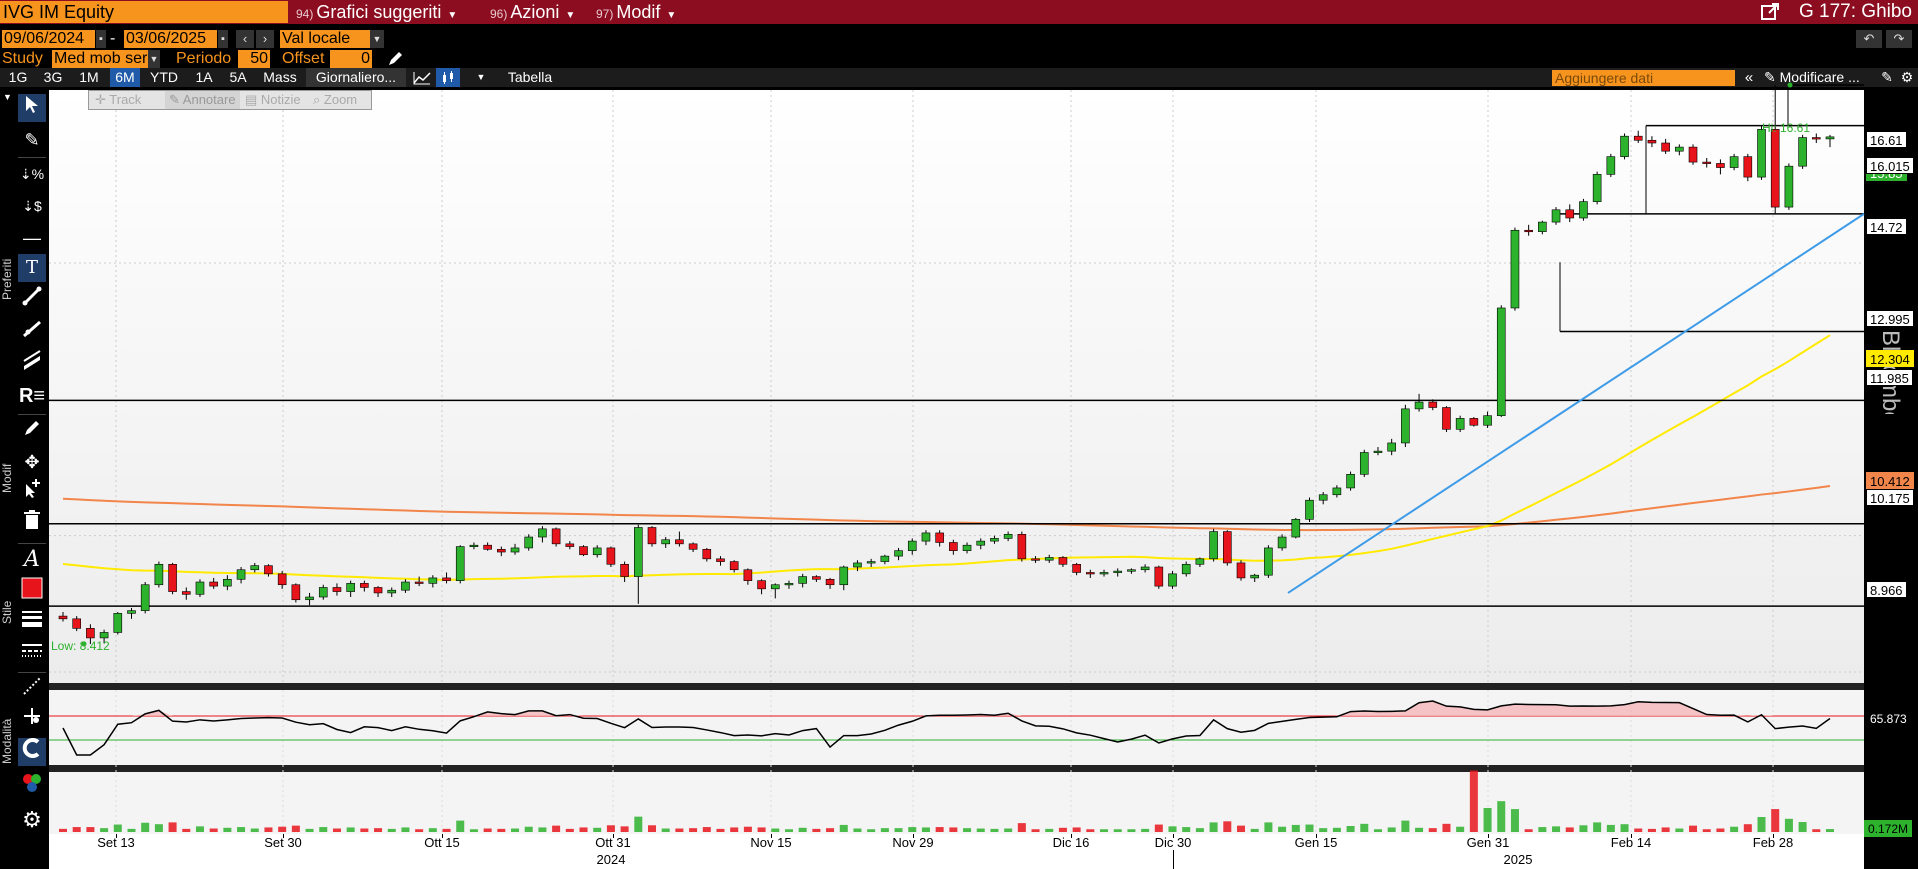 Image resolution: width=1918 pixels, height=869 pixels. Describe the element at coordinates (1886, 543) in the screenshot. I see `y-tick-10: 10.00` at that location.